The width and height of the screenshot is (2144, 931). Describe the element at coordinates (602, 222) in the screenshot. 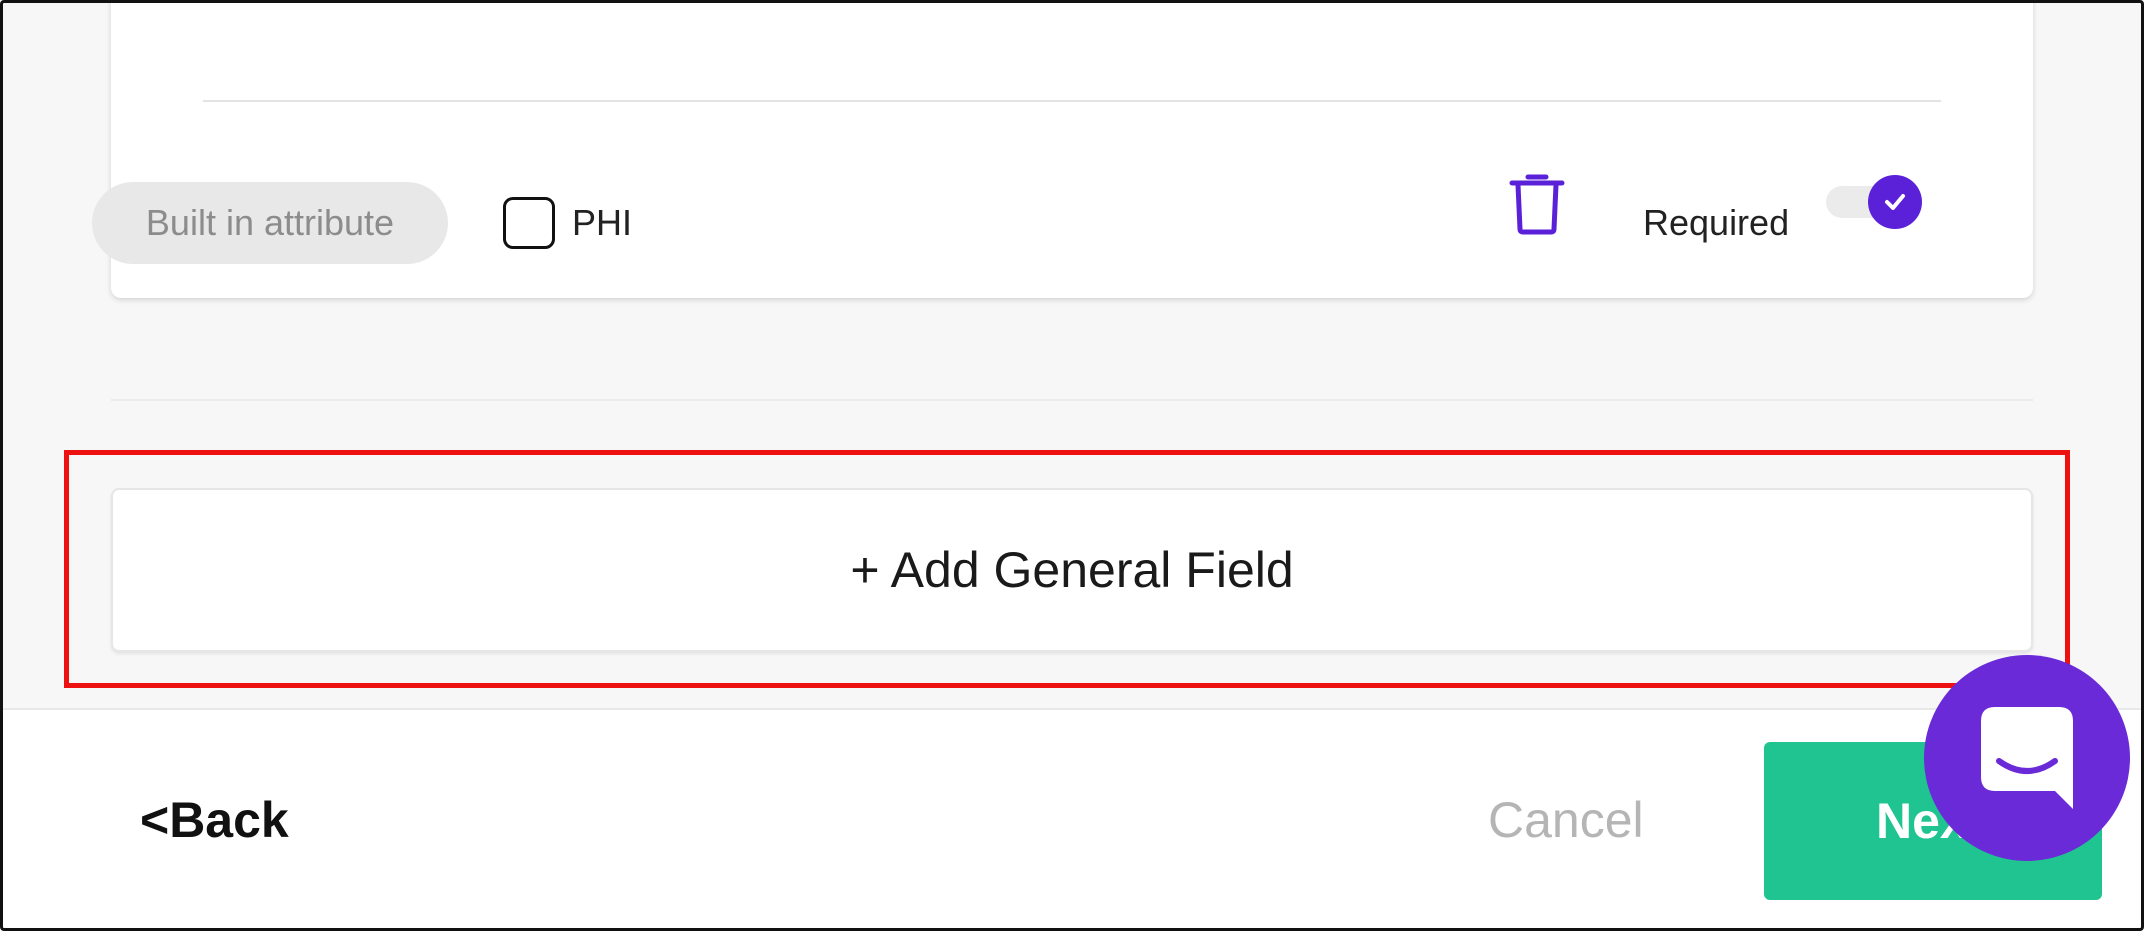

I see `phi-label: PHI` at that location.